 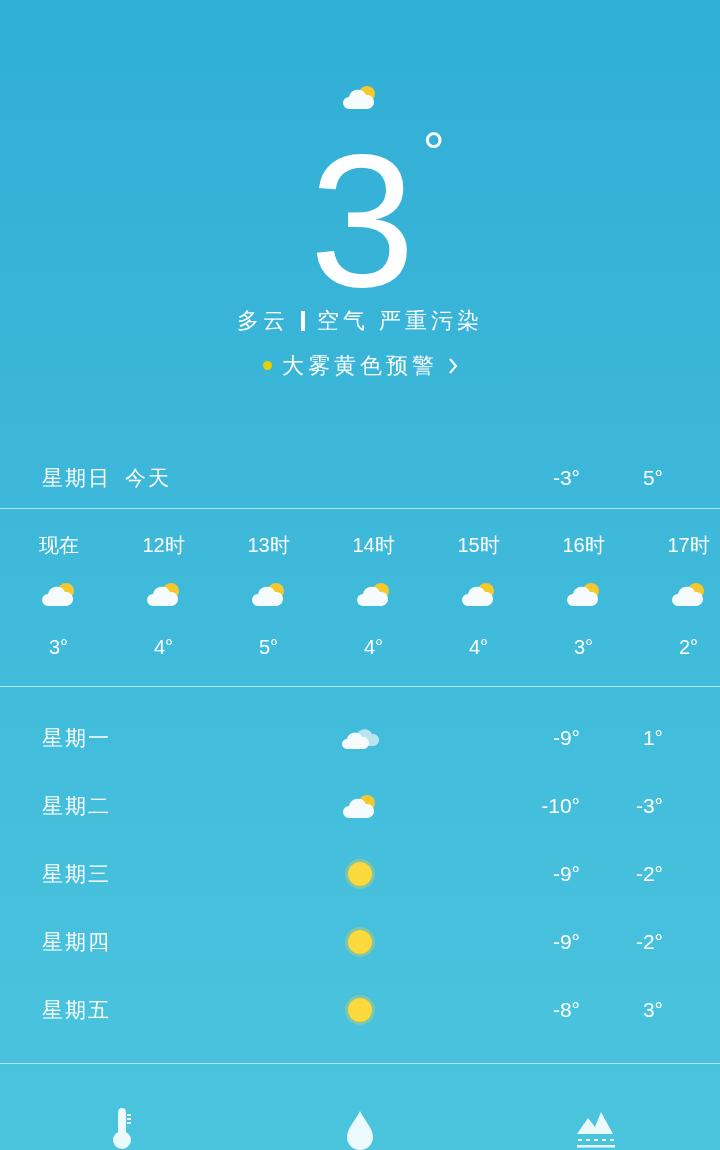 I want to click on hour-label: 15时, so click(x=478, y=545).